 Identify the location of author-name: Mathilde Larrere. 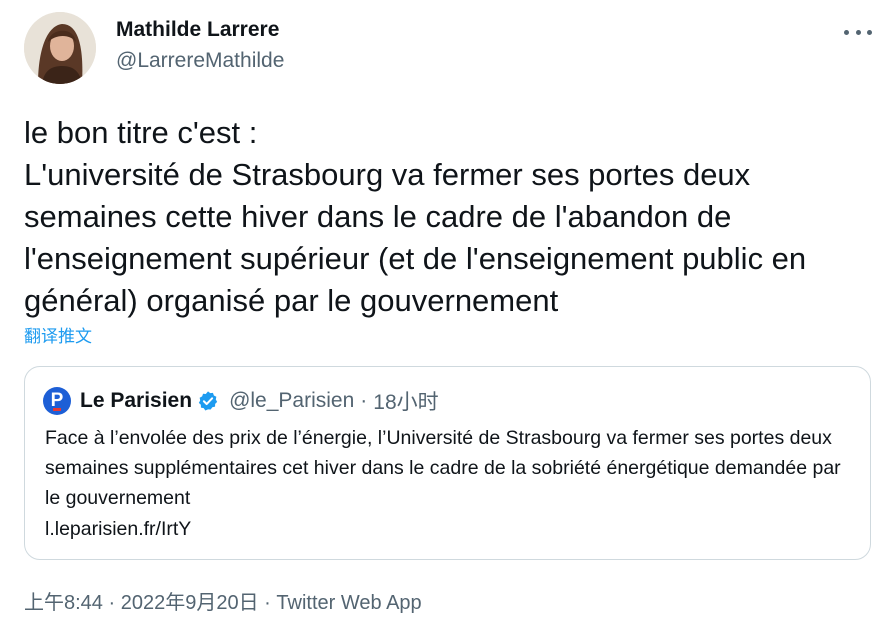
(197, 30).